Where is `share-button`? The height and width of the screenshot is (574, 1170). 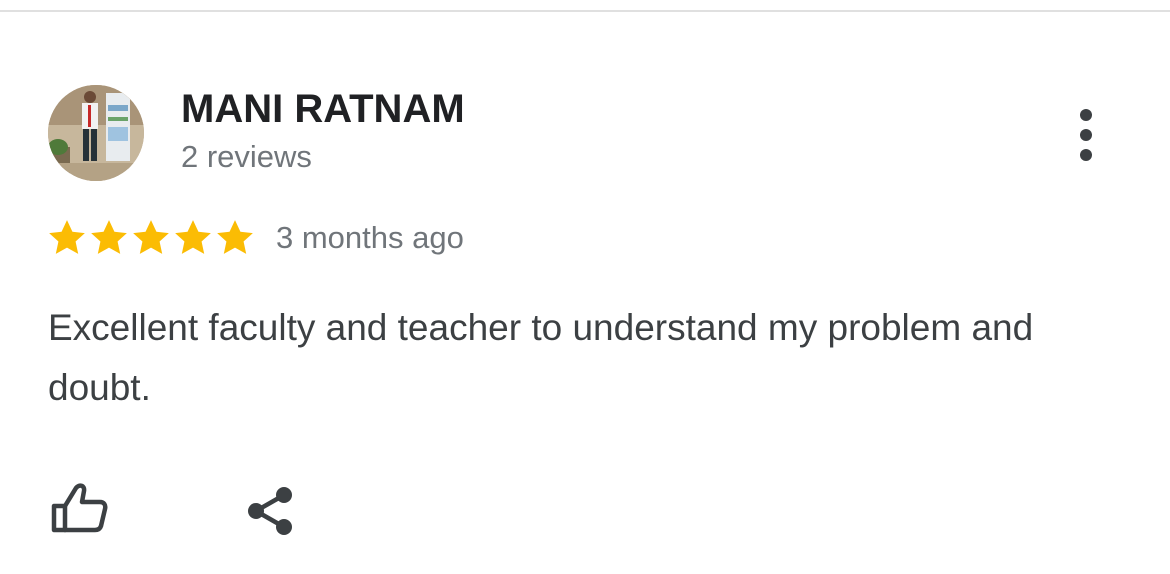 share-button is located at coordinates (272, 512).